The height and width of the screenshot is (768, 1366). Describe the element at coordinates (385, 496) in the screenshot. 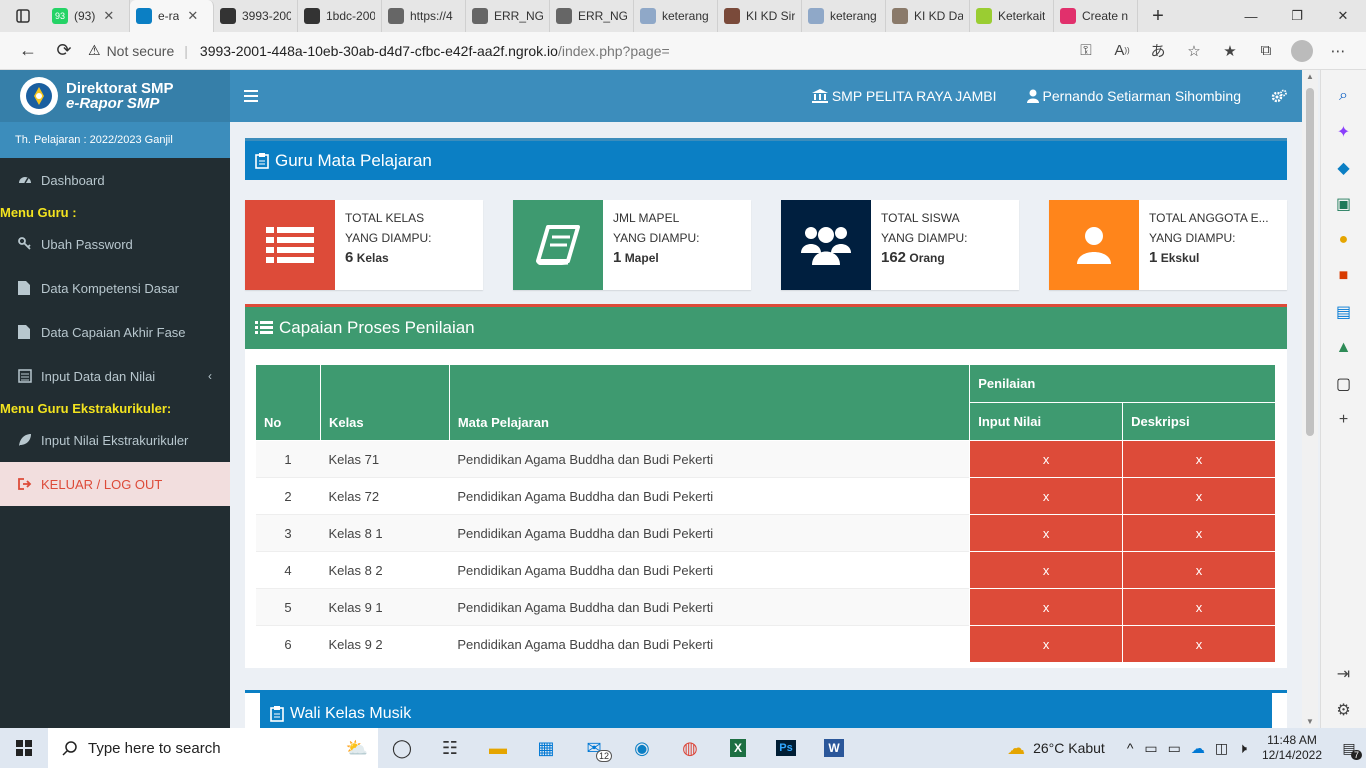

I see `cell-kelas: Kelas 72` at that location.